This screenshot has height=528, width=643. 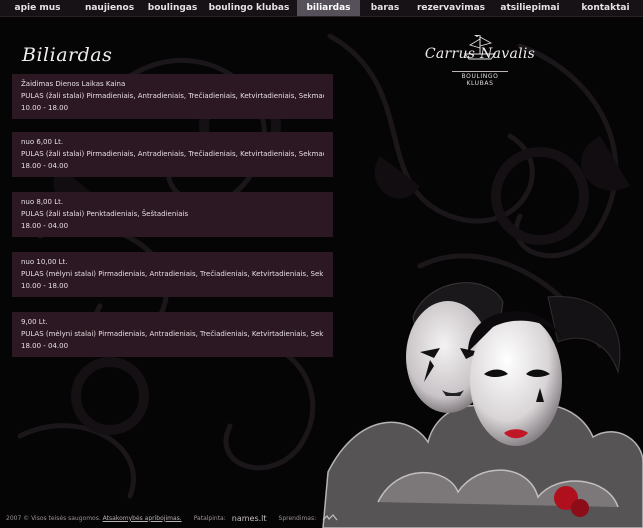 I want to click on price-block-line: 9,00 Lt., so click(x=34, y=322).